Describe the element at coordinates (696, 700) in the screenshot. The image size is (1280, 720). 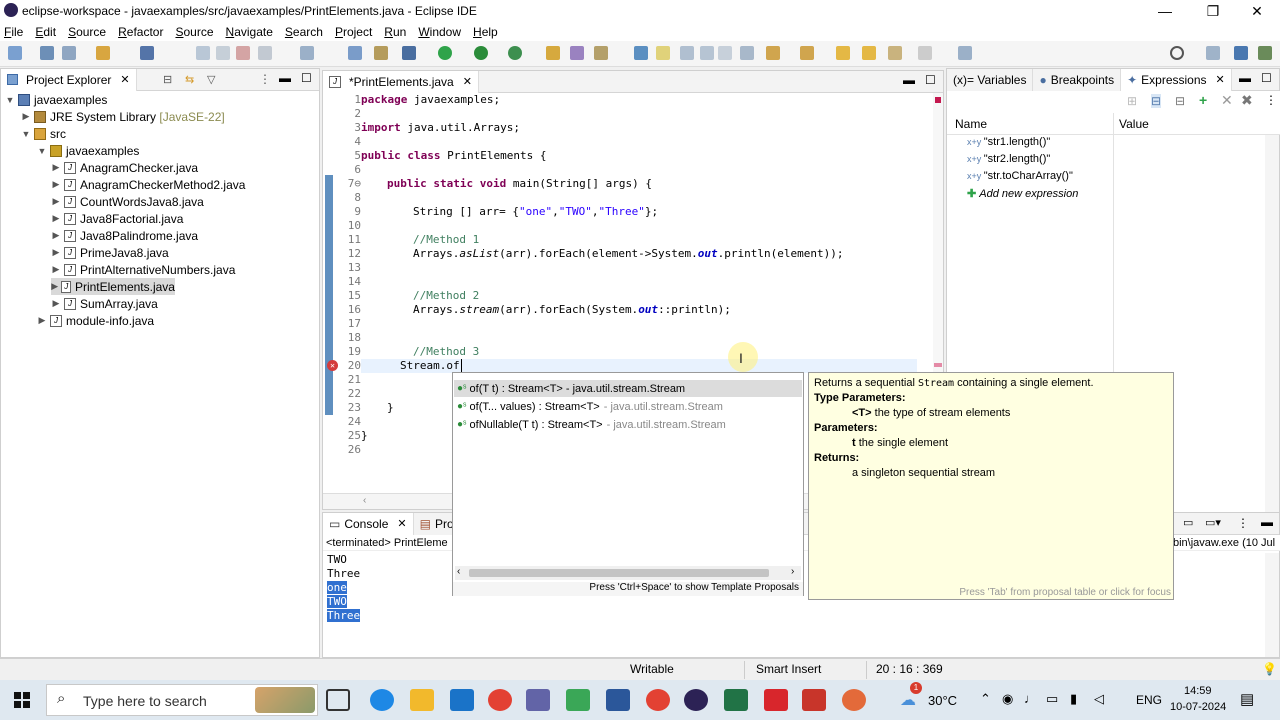
I see `eclipse-taskbar-icon` at that location.